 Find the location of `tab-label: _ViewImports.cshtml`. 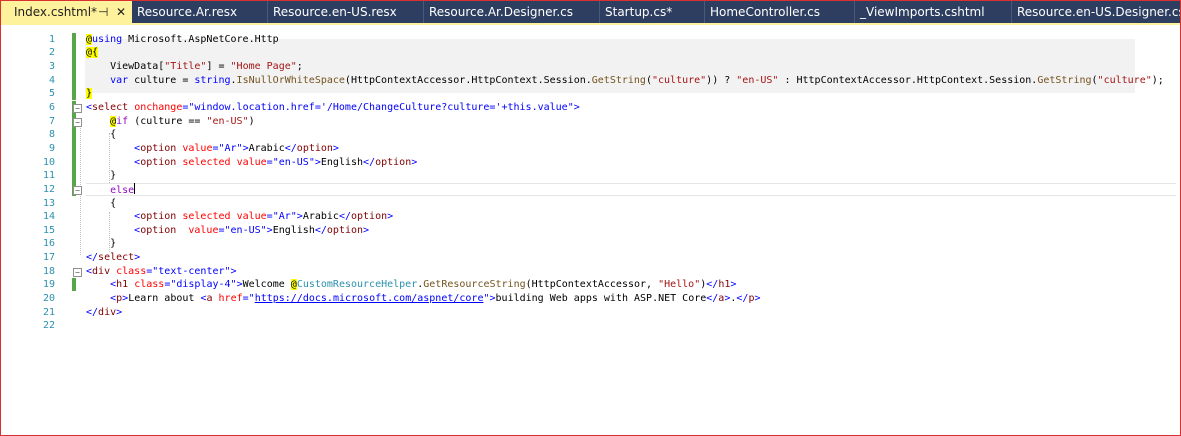

tab-label: _ViewImports.cshtml is located at coordinates (922, 12).